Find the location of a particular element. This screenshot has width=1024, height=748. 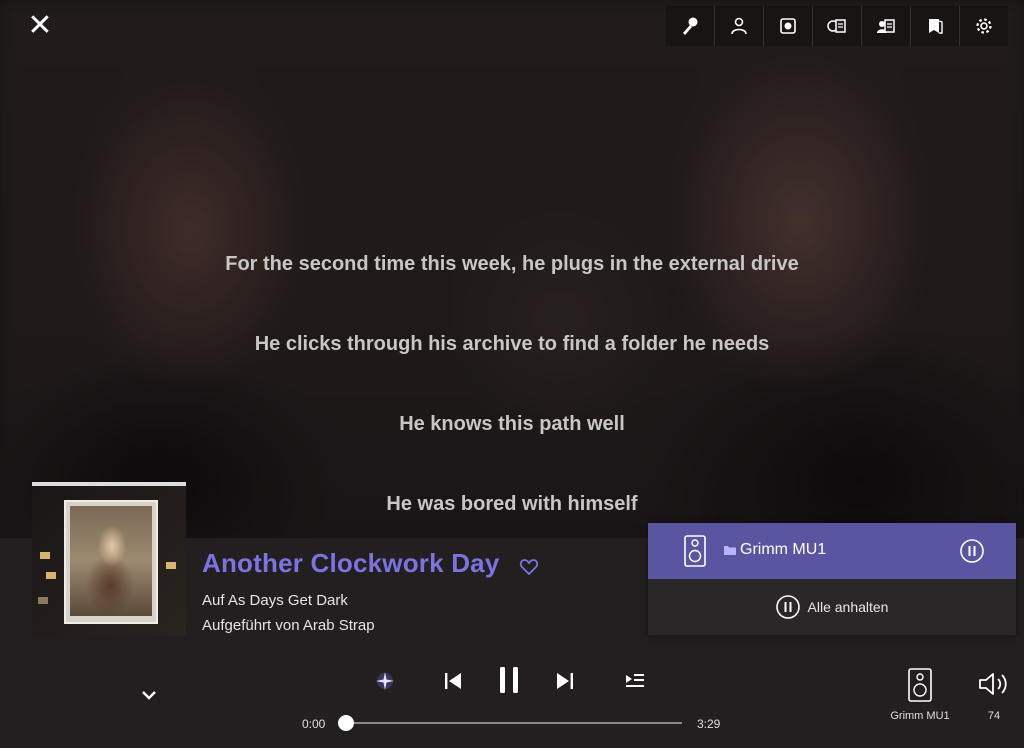

volume-level: 74 is located at coordinates (994, 716).